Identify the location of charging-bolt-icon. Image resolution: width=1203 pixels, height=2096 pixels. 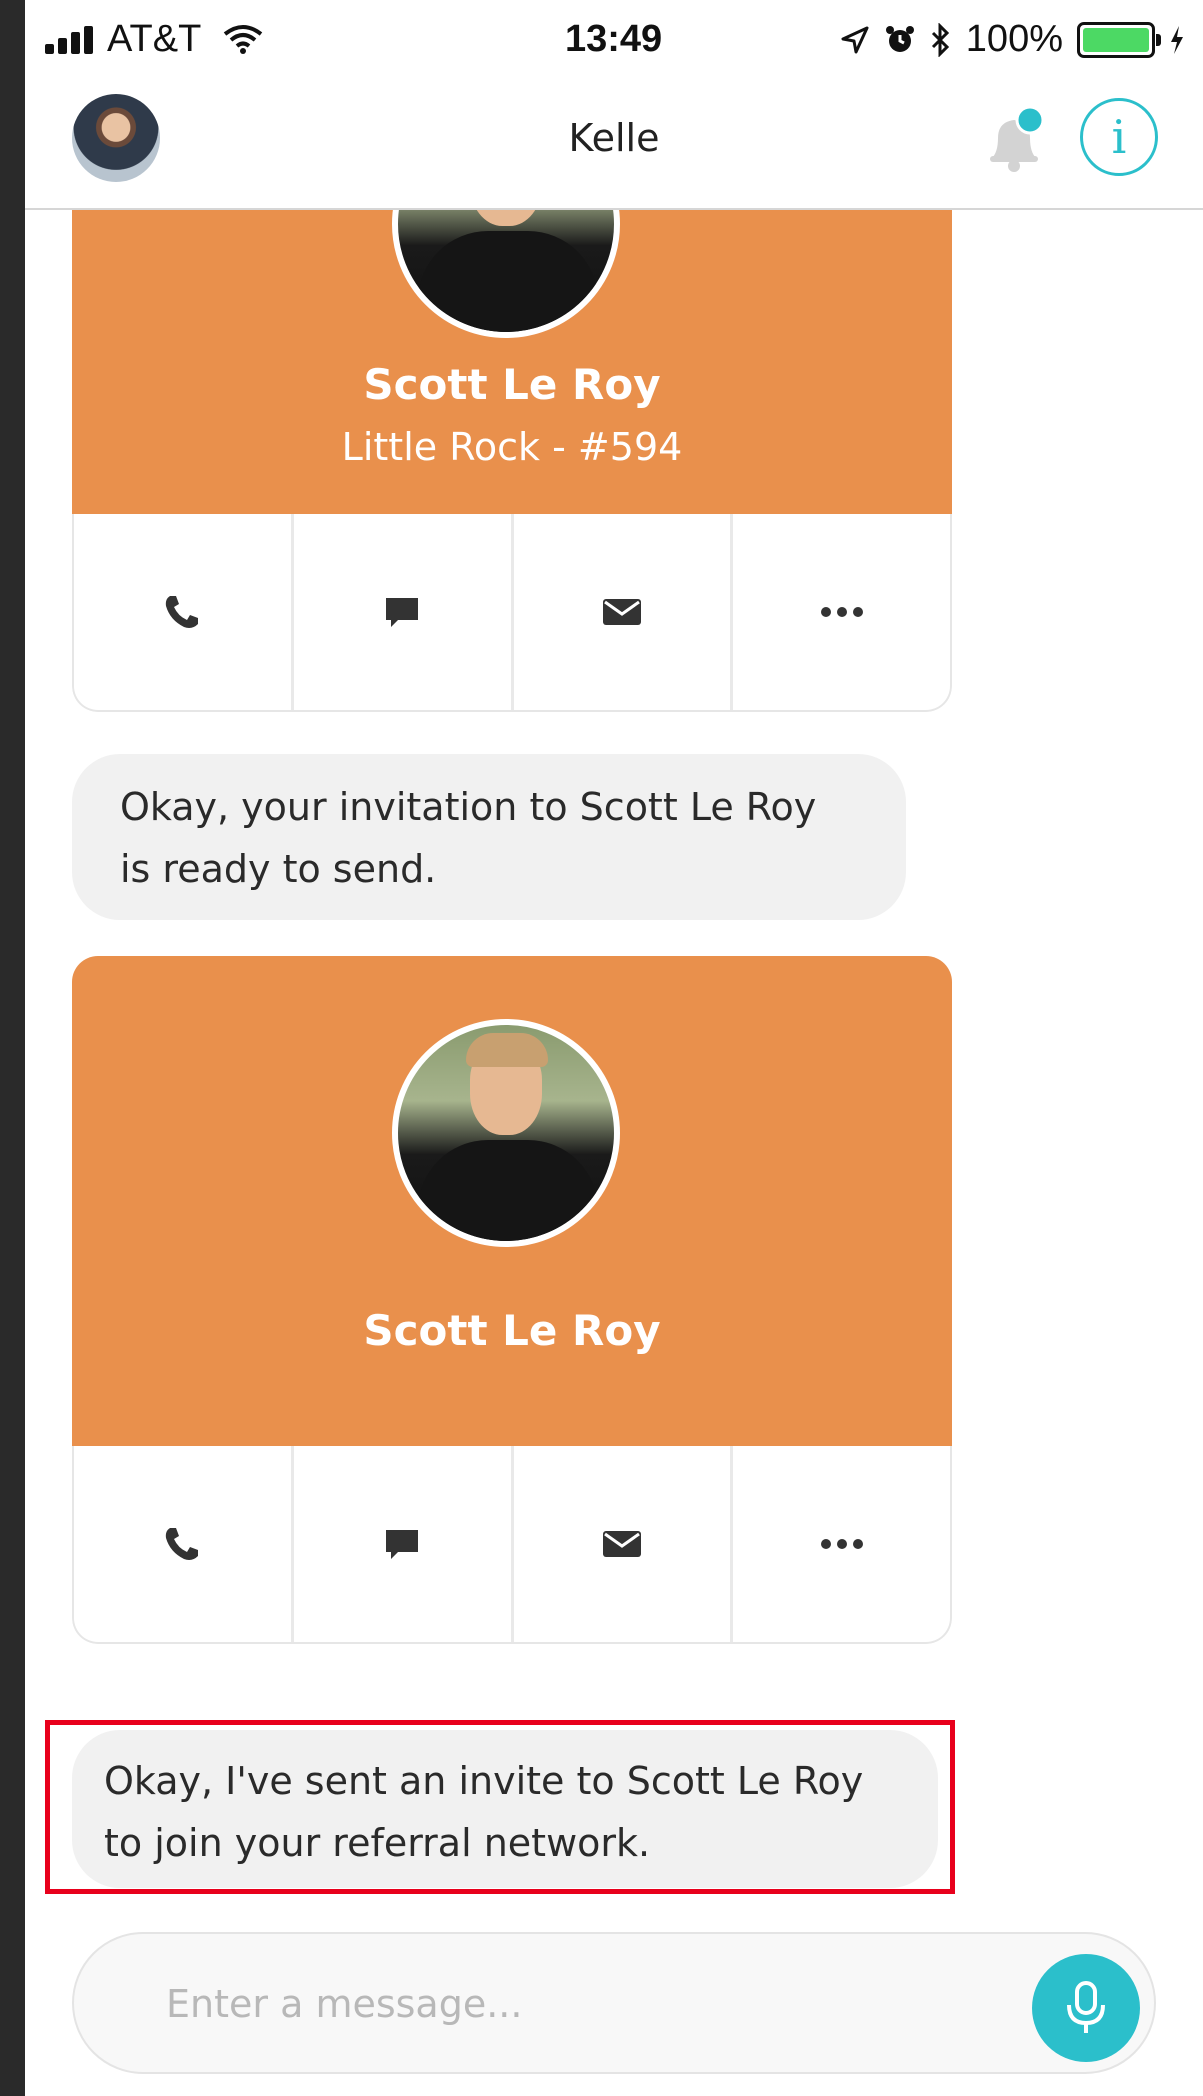
(1177, 39).